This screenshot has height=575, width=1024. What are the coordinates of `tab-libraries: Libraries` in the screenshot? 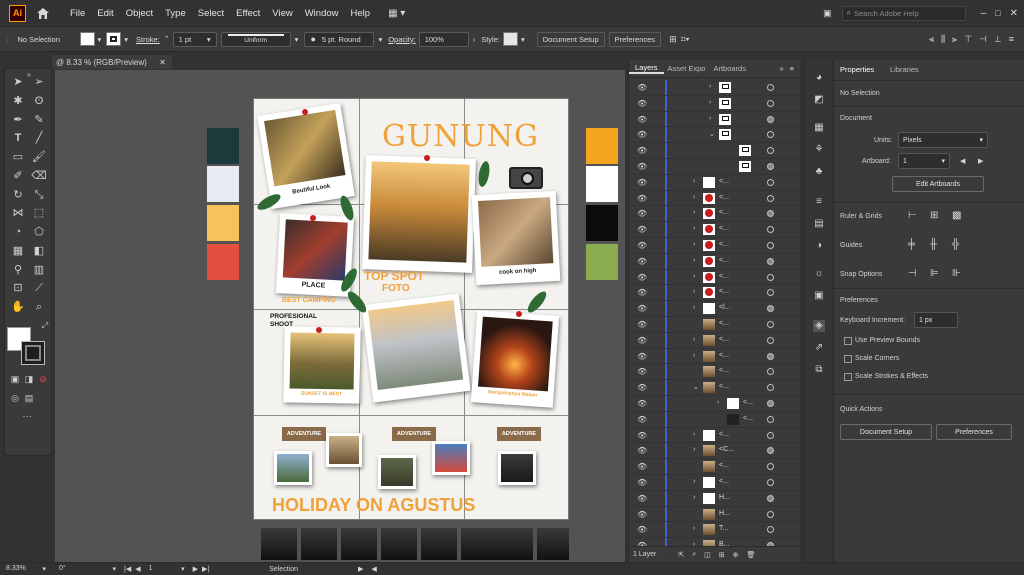 It's located at (904, 69).